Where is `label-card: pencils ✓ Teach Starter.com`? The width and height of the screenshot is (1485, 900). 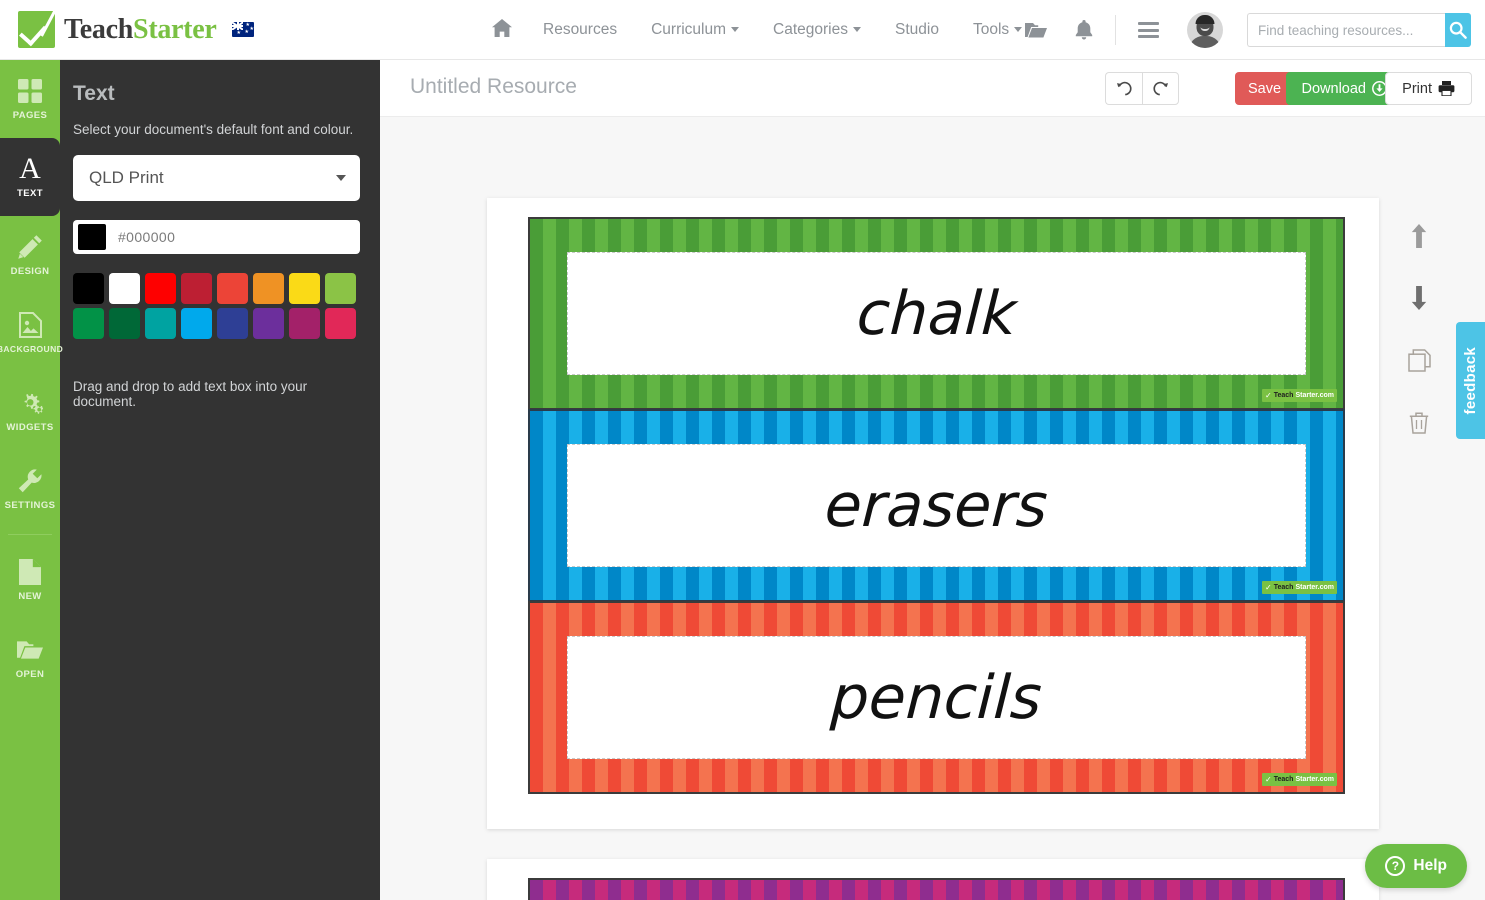
label-card: pencils ✓ Teach Starter.com is located at coordinates (936, 697).